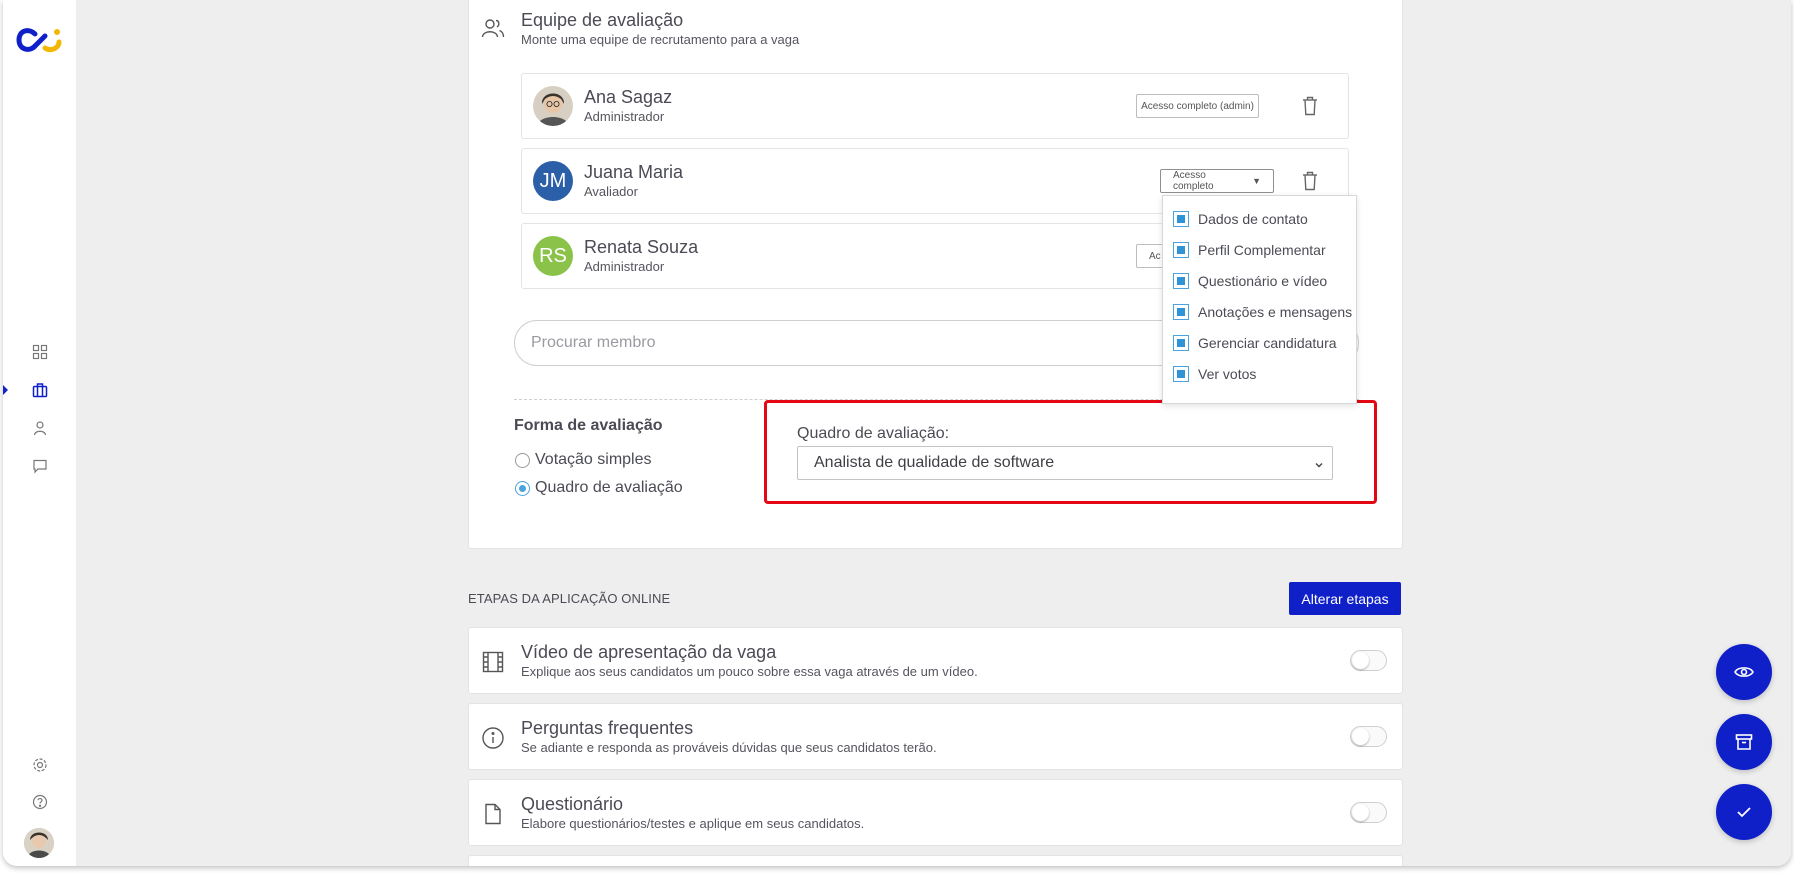 The image size is (1794, 873). I want to click on chat-icon, so click(40, 466).